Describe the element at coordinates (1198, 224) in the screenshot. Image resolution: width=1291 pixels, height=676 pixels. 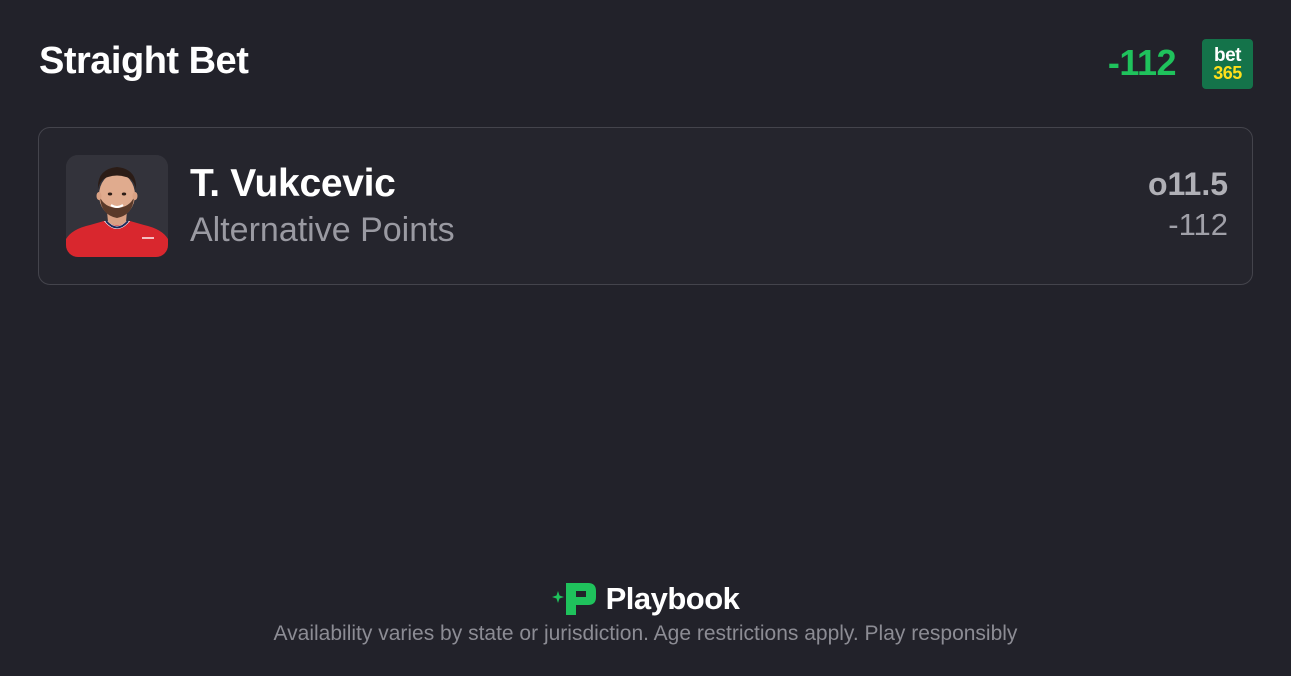
I see `bet-odds: -112` at that location.